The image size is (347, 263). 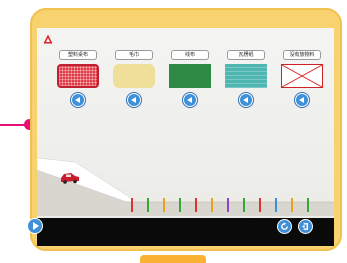 I want to click on material-plastic-tablecloth: 塑料桌布, so click(x=78, y=78).